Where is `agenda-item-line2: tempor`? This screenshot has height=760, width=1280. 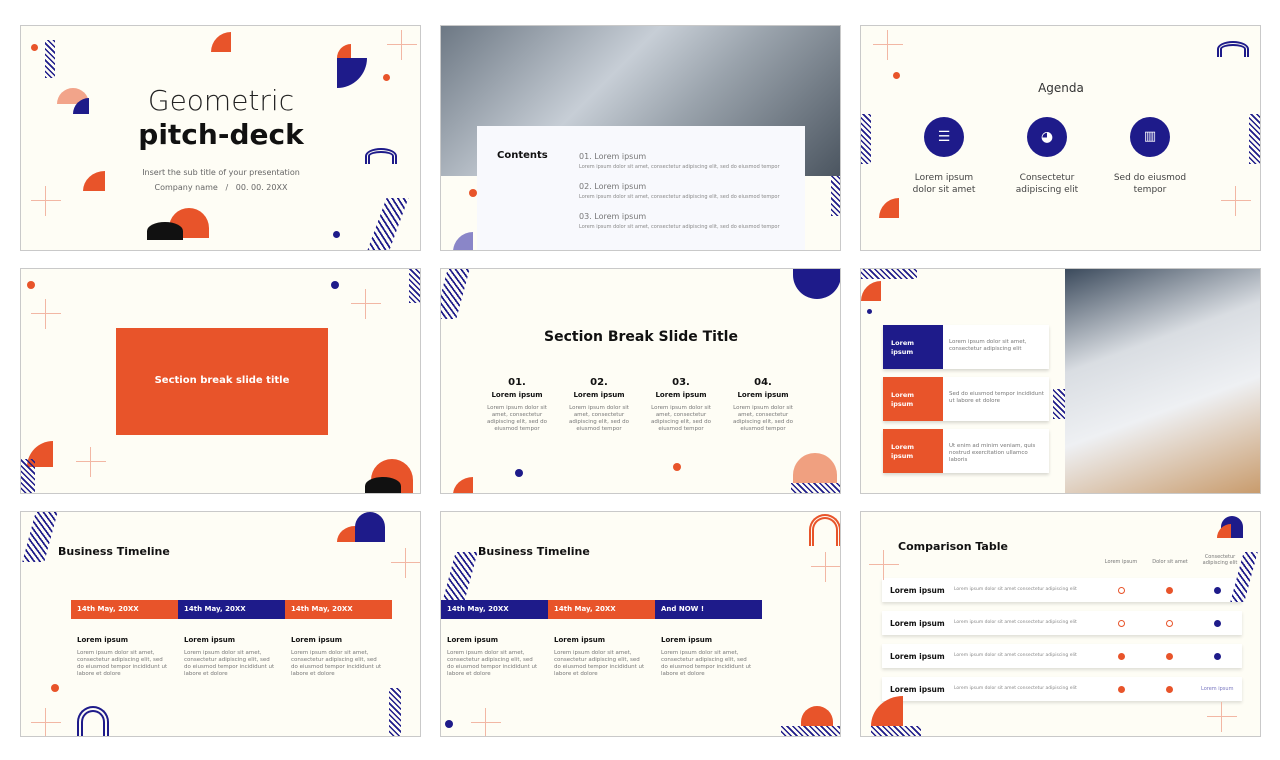 agenda-item-line2: tempor is located at coordinates (1150, 190).